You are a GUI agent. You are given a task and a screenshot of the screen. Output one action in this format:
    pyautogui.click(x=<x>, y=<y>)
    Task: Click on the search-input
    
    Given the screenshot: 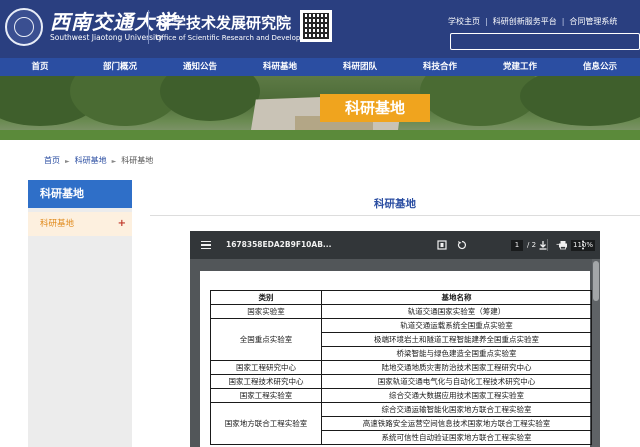 What is the action you would take?
    pyautogui.click(x=545, y=41)
    